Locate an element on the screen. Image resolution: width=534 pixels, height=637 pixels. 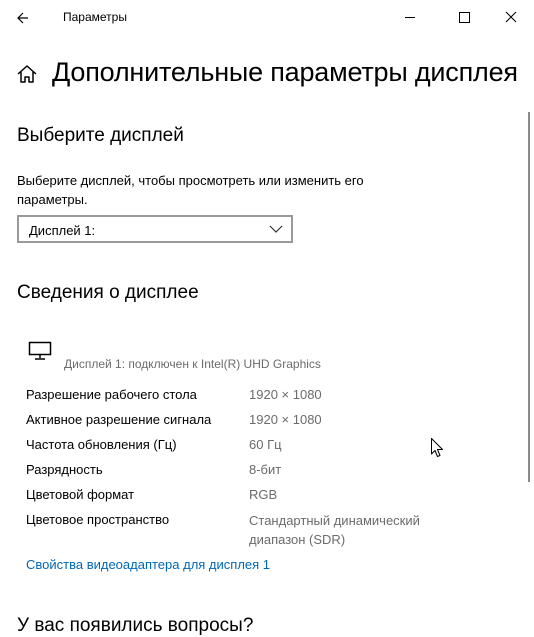
prop-value-color-space: Стандартный динамический диапазон (SDR) is located at coordinates (334, 530).